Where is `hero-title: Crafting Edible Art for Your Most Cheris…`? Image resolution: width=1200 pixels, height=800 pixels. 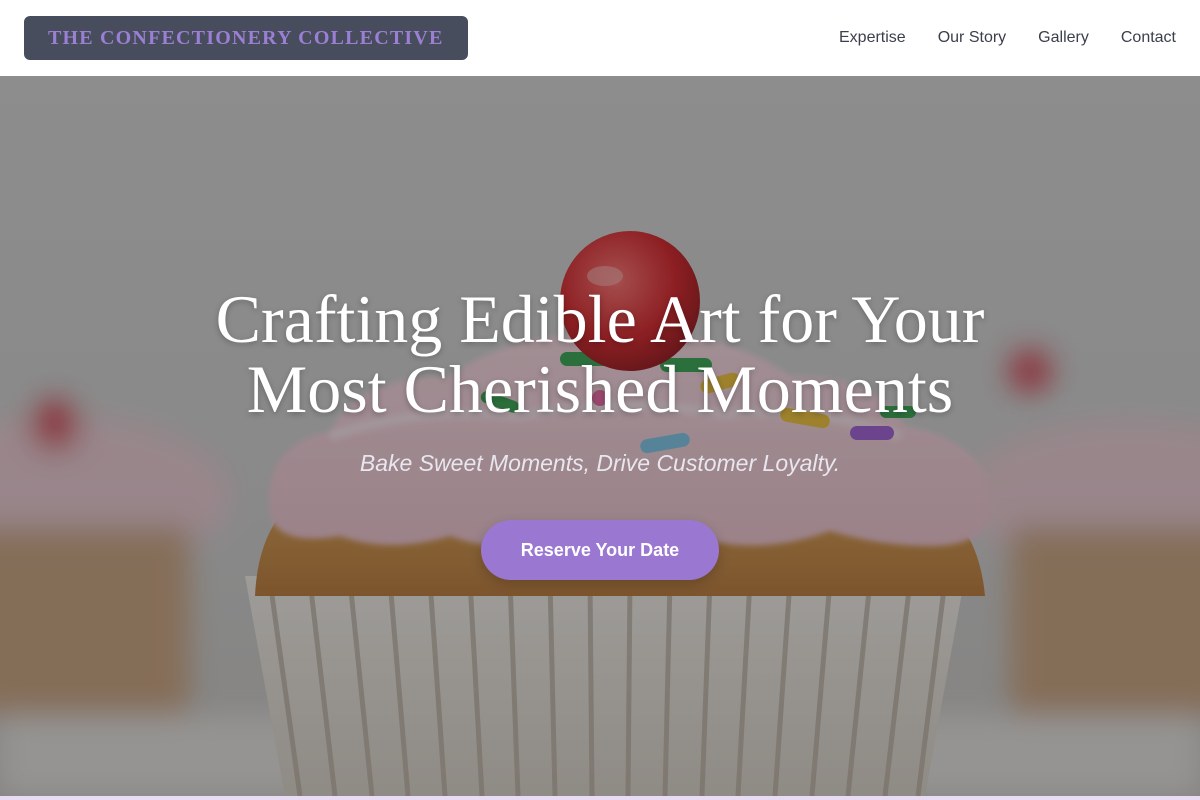 hero-title: Crafting Edible Art for Your Most Cheris… is located at coordinates (600, 354).